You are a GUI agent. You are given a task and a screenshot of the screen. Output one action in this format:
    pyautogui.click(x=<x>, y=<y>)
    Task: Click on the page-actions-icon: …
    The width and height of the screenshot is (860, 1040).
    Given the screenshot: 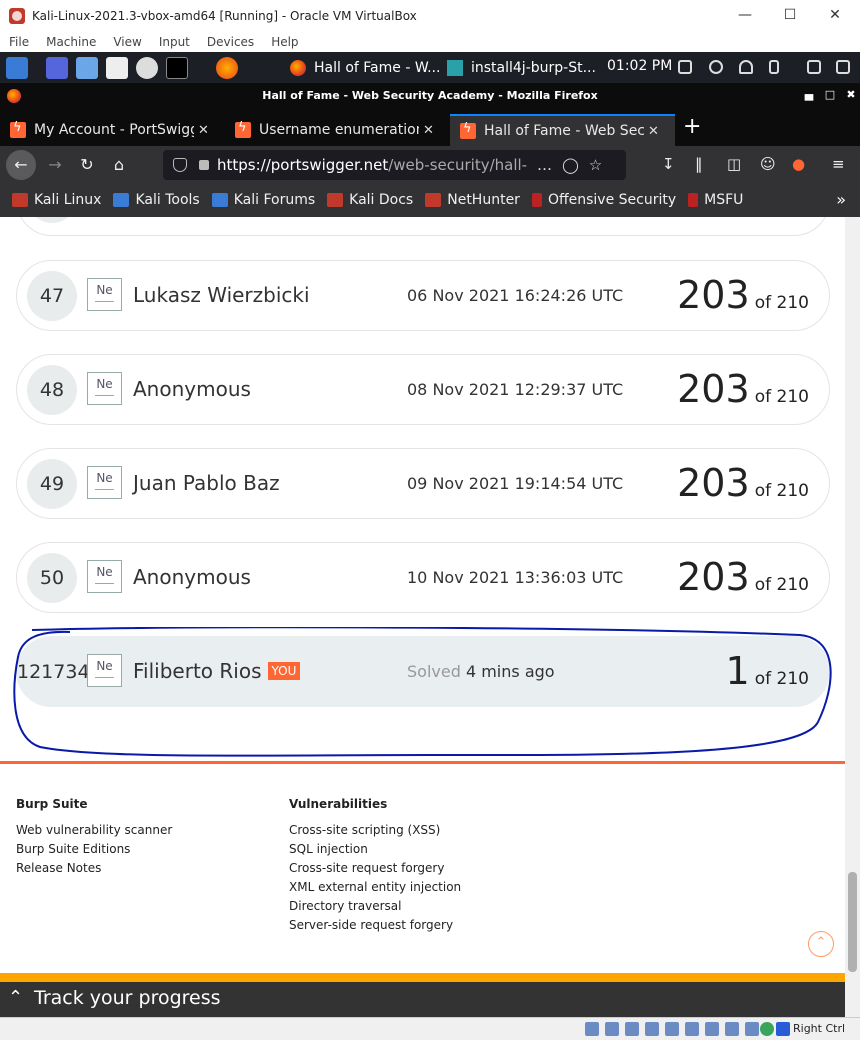 What is the action you would take?
    pyautogui.click(x=544, y=165)
    